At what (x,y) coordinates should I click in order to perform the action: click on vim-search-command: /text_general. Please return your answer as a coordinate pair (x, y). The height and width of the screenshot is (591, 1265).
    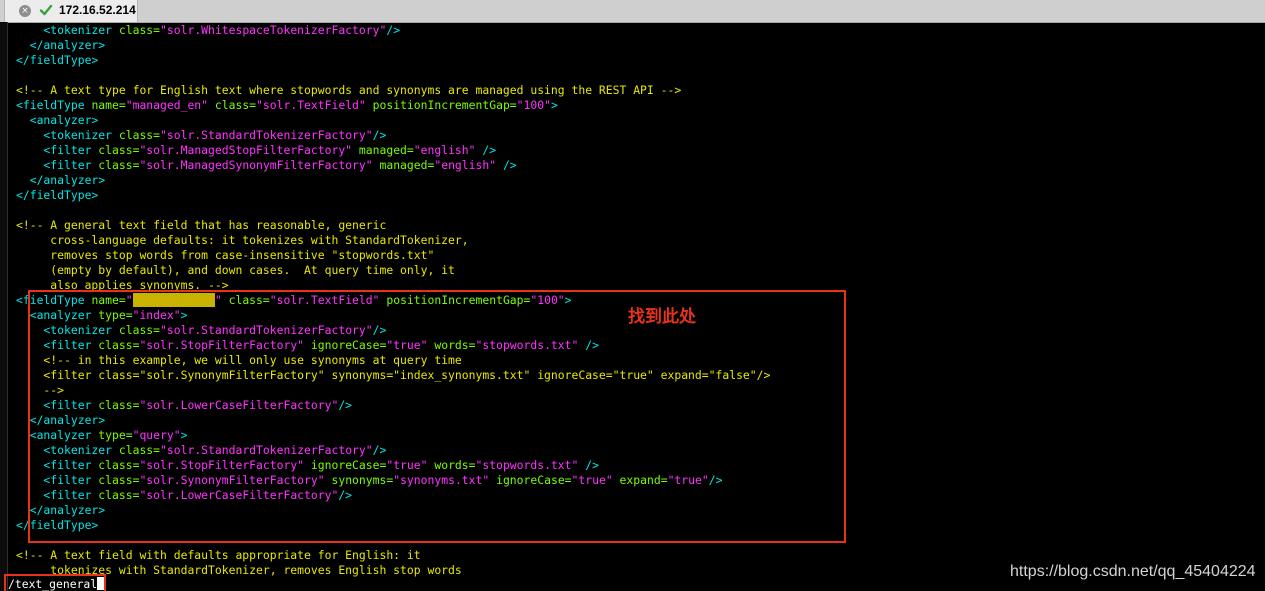
    Looking at the image, I should click on (56, 584).